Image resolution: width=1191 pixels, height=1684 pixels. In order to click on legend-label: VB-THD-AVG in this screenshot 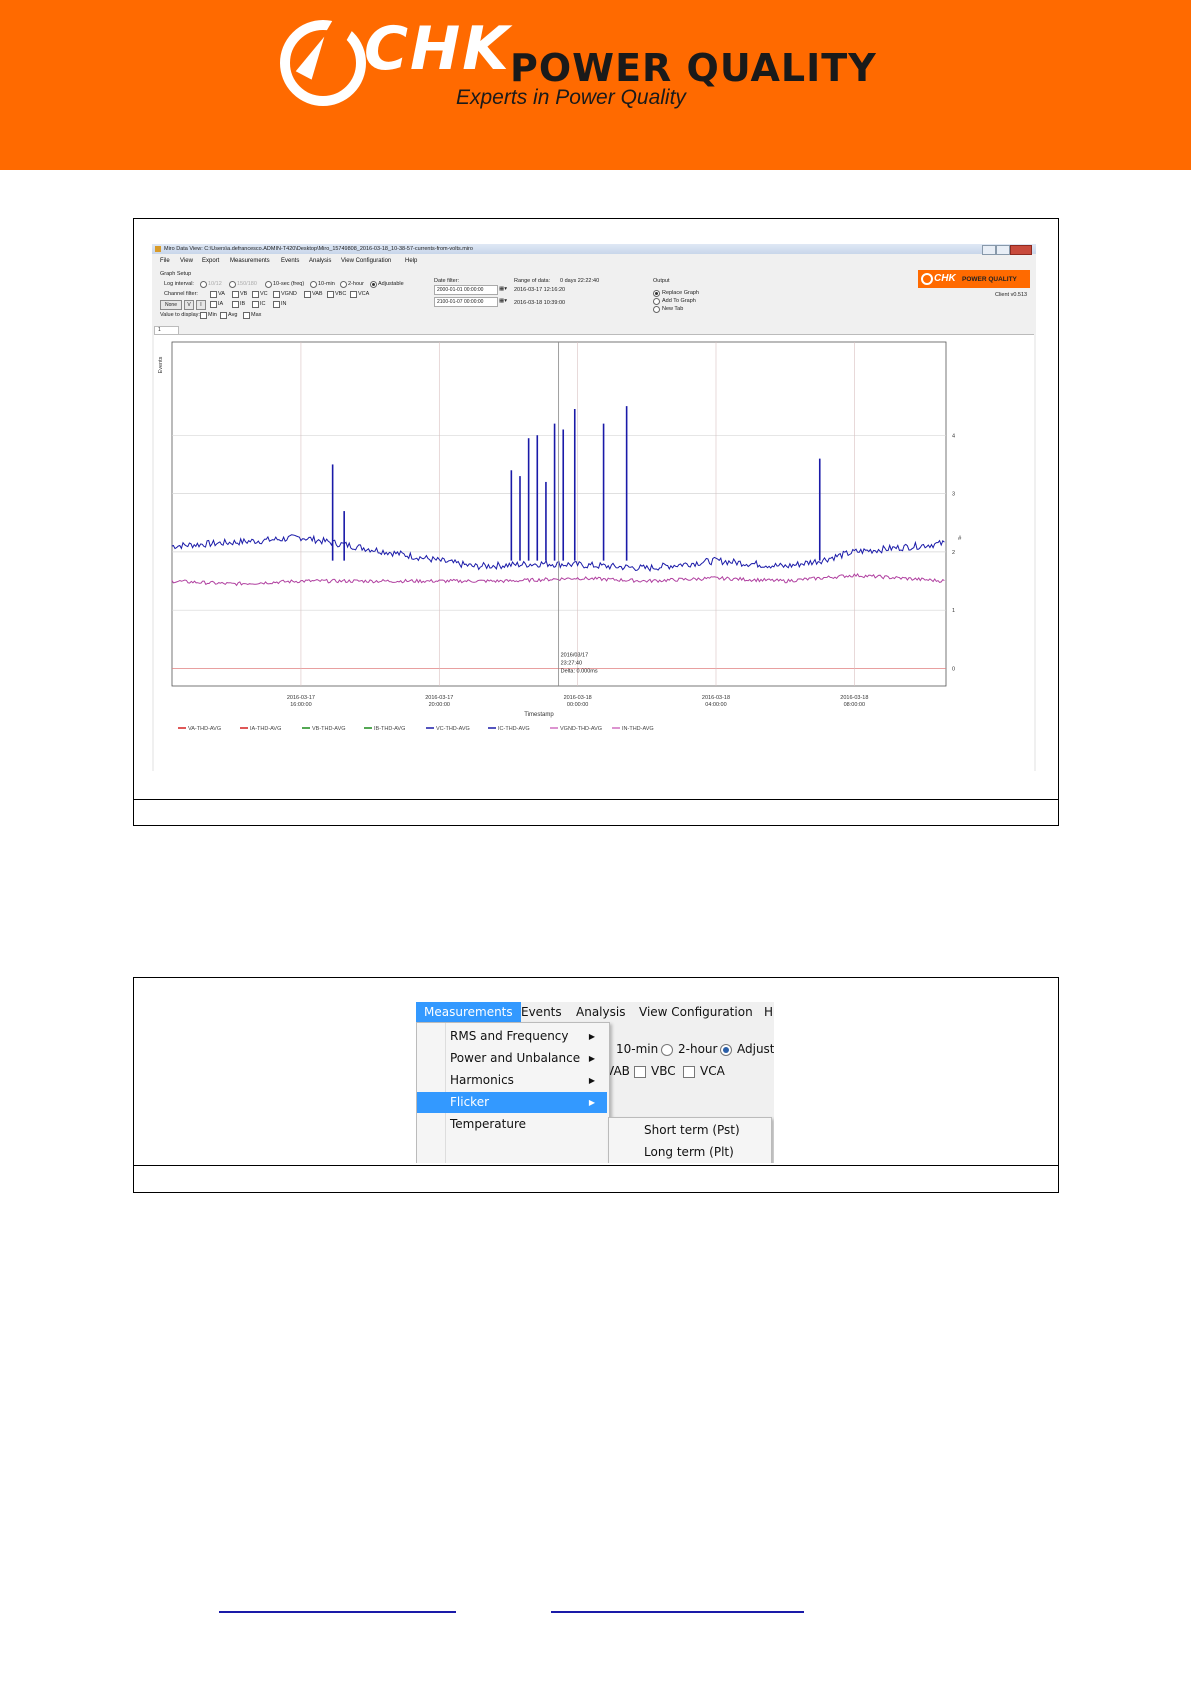, I will do `click(329, 729)`.